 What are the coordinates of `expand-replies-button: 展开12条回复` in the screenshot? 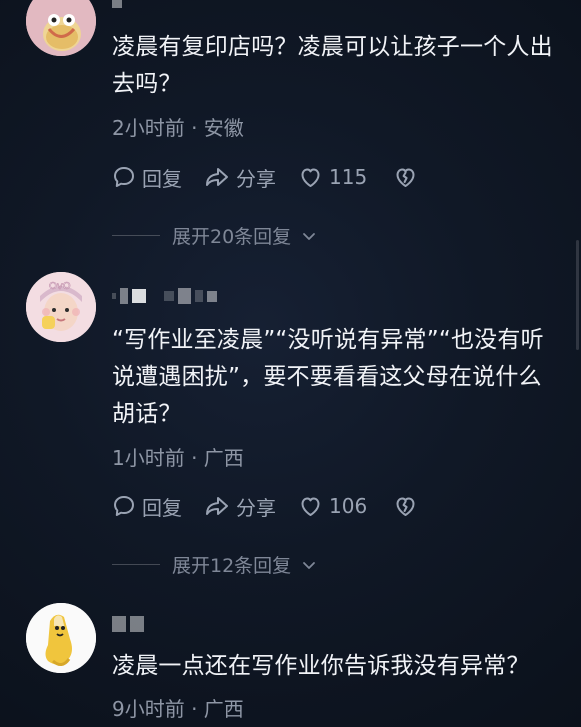 It's located at (214, 564).